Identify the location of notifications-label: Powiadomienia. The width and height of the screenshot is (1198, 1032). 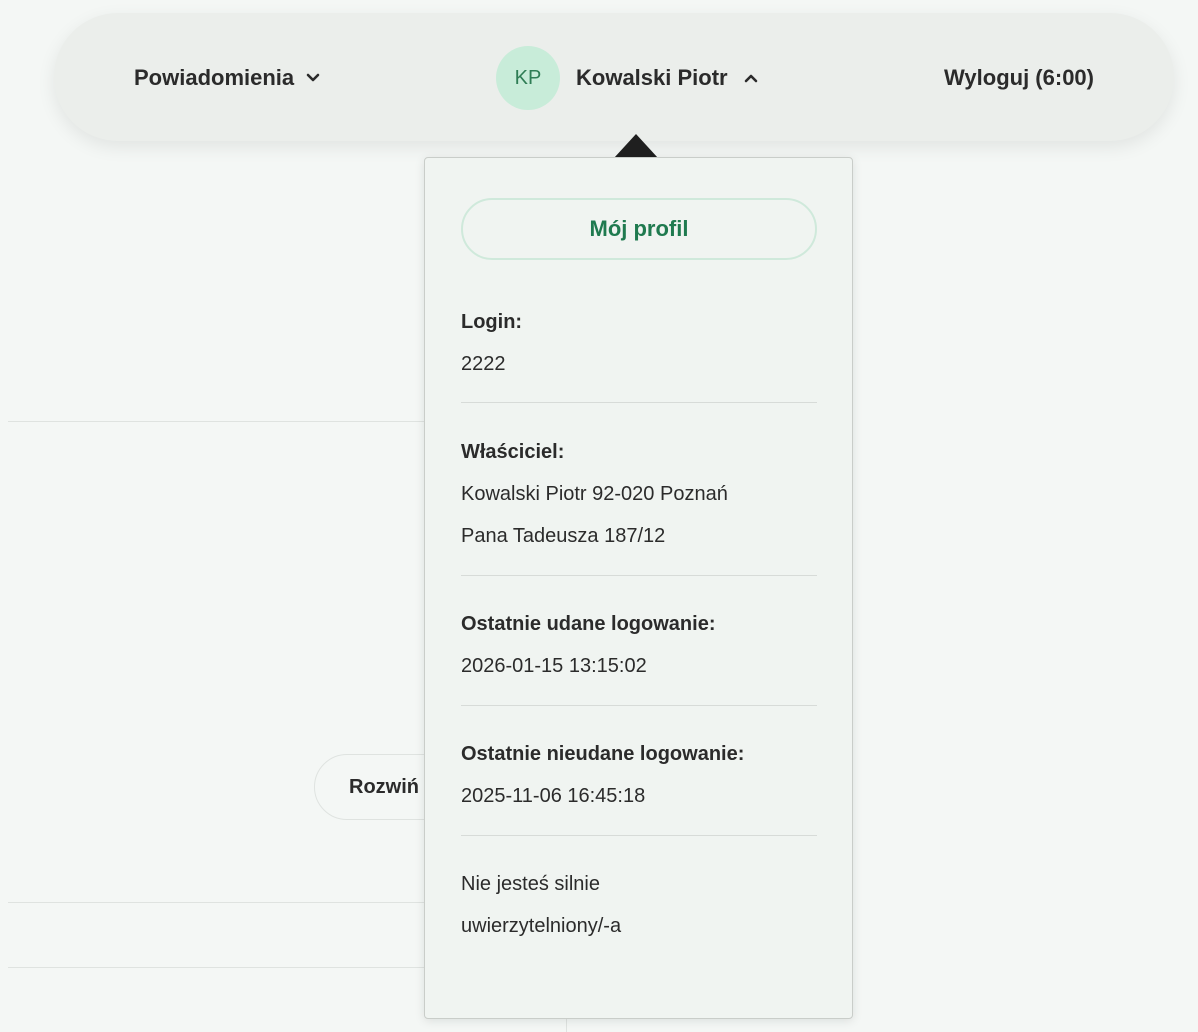
(214, 77).